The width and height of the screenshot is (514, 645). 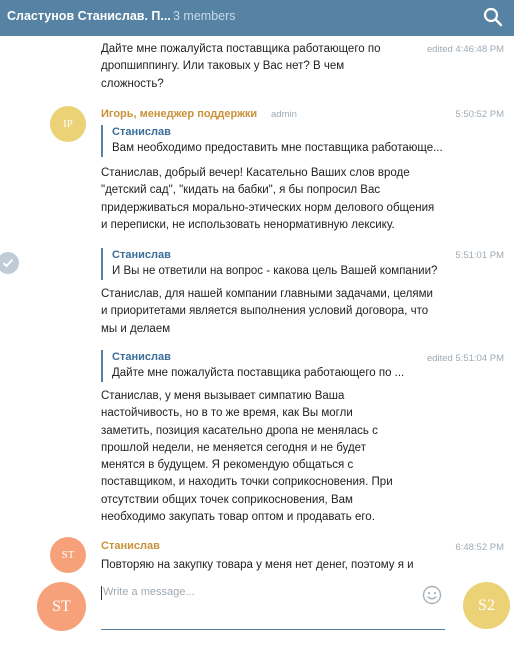 I want to click on sender-name: Станислав, so click(x=130, y=546).